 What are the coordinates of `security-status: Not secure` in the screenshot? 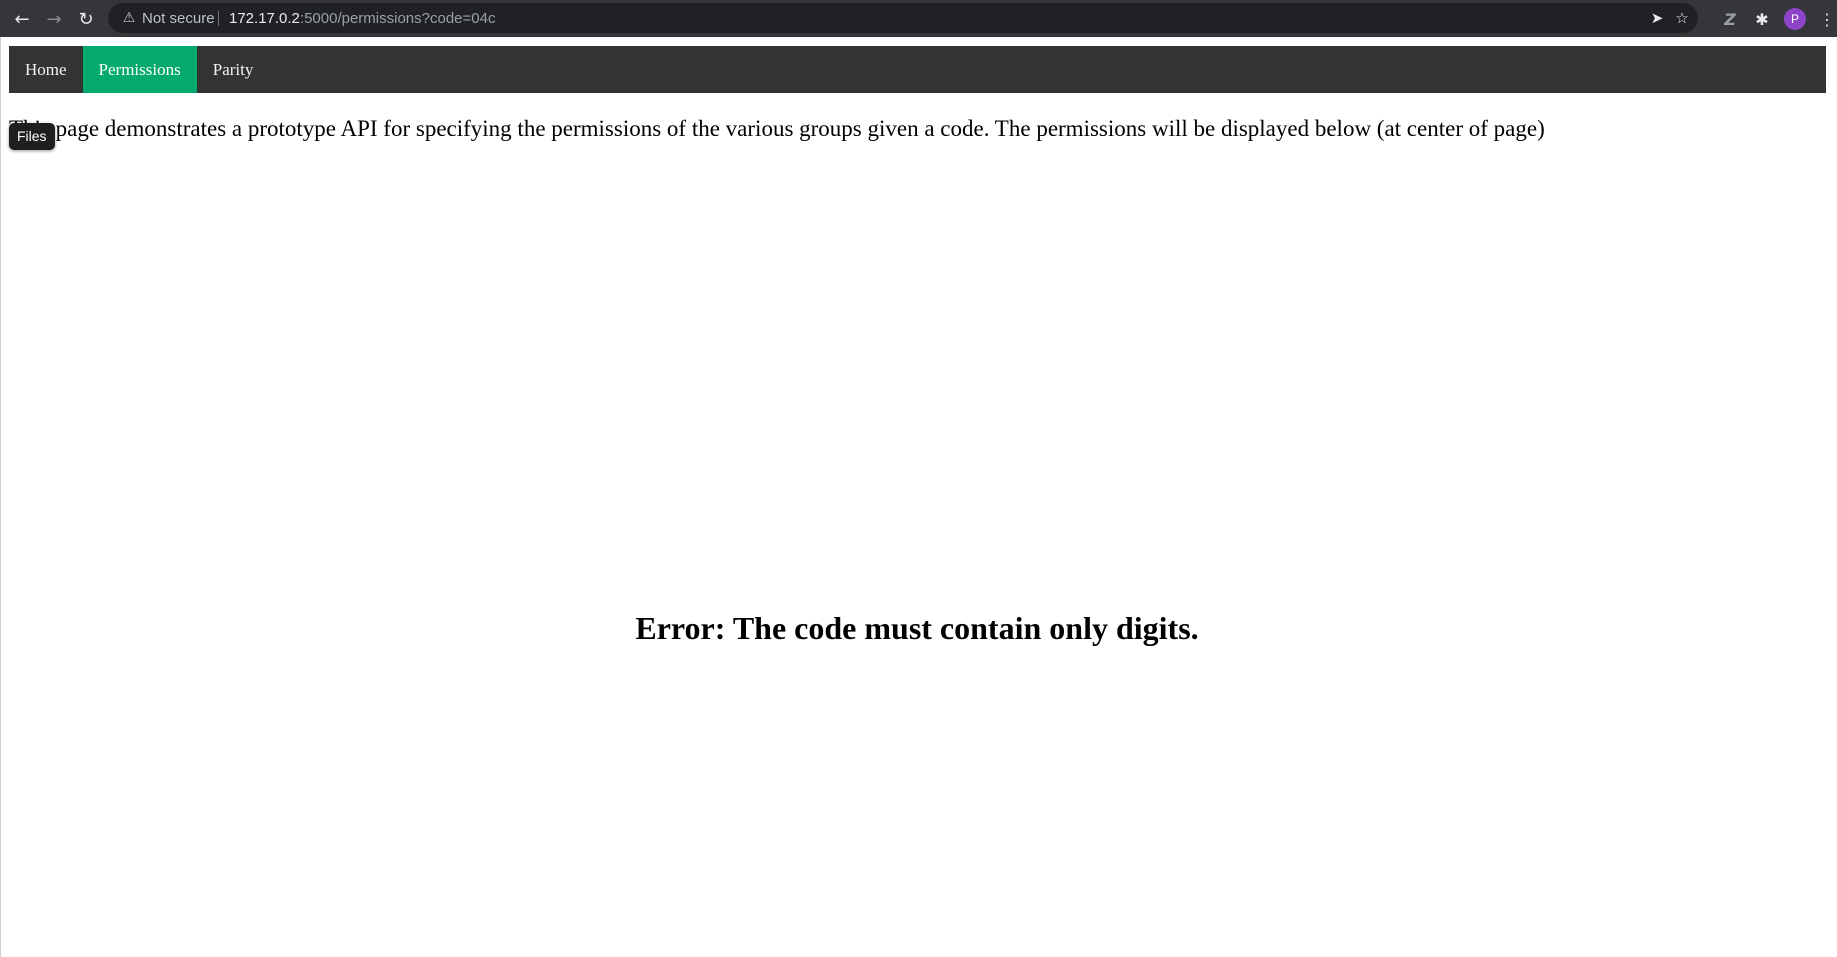 It's located at (178, 18).